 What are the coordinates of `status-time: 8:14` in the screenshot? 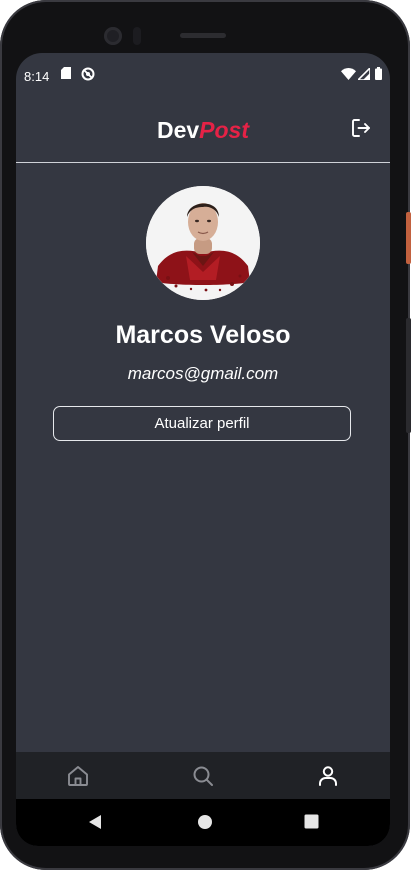 It's located at (37, 76).